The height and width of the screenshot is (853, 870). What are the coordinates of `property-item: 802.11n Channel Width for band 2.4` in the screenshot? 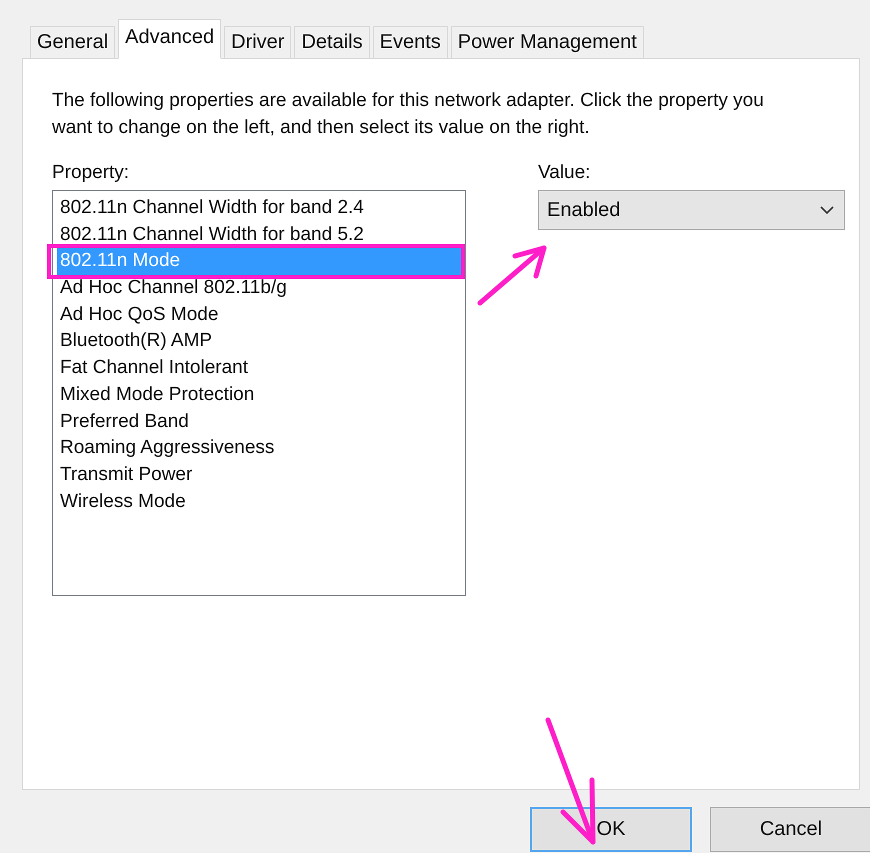 It's located at (259, 208).